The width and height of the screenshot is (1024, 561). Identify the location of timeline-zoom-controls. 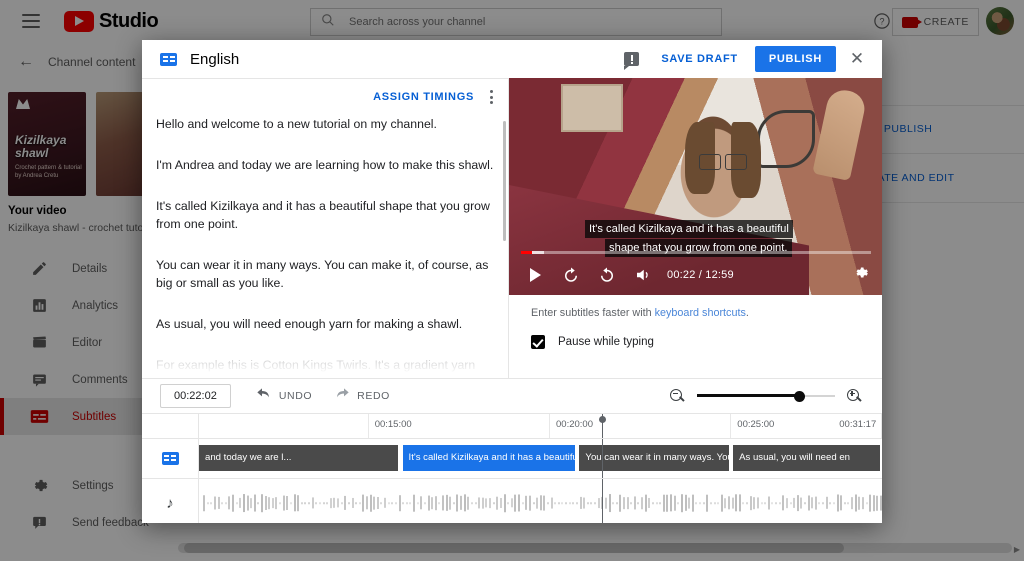
(766, 396).